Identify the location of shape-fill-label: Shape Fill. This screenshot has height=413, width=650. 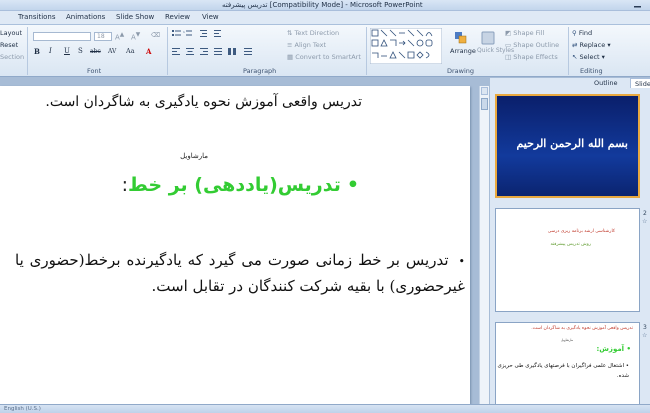
(529, 33).